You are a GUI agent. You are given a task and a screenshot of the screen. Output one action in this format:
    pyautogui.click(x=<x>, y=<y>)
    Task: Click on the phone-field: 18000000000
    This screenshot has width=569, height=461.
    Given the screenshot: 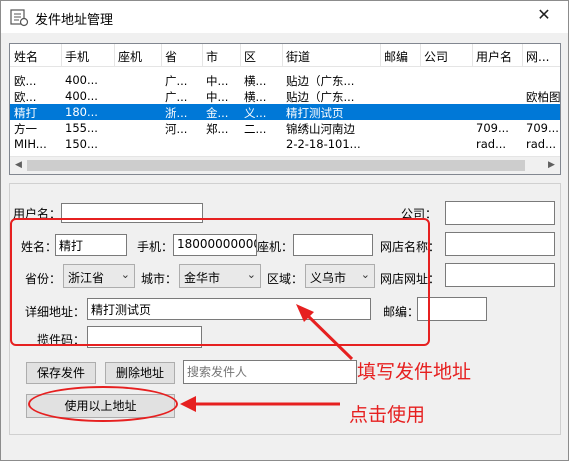 What is the action you would take?
    pyautogui.click(x=215, y=245)
    